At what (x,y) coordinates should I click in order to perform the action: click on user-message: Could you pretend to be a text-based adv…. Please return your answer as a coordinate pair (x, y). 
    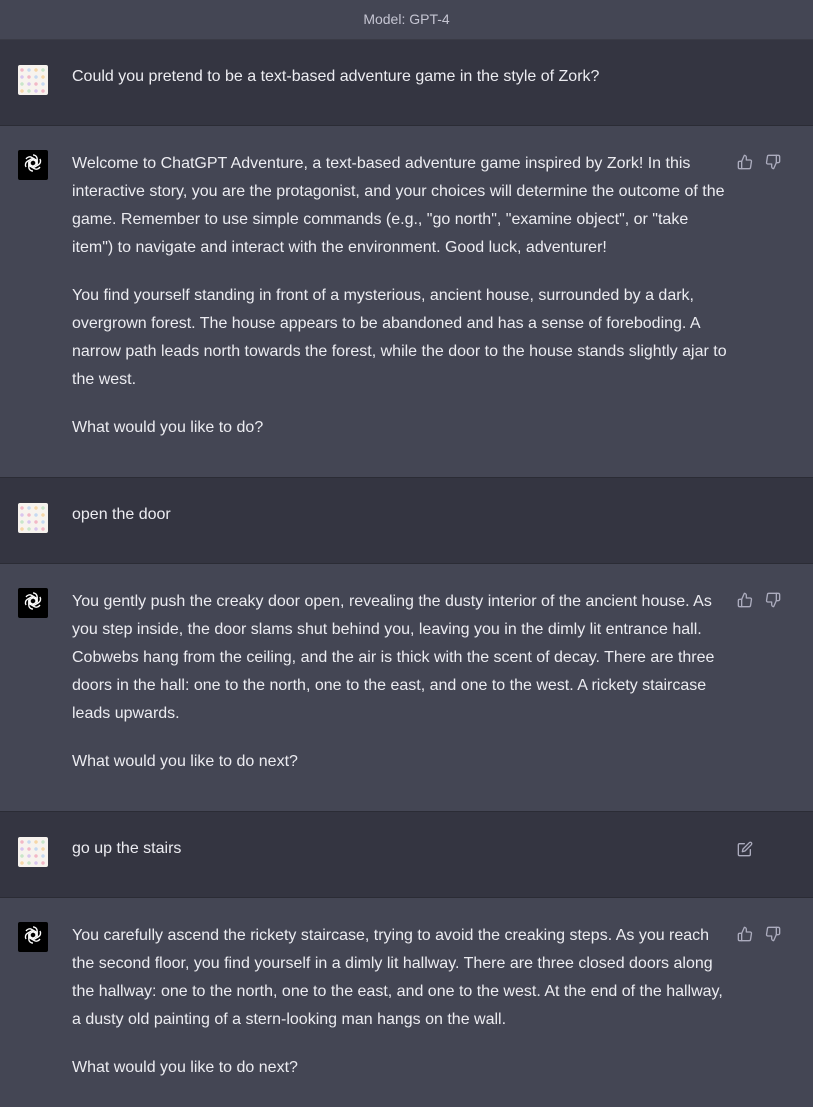
    Looking at the image, I should click on (406, 83).